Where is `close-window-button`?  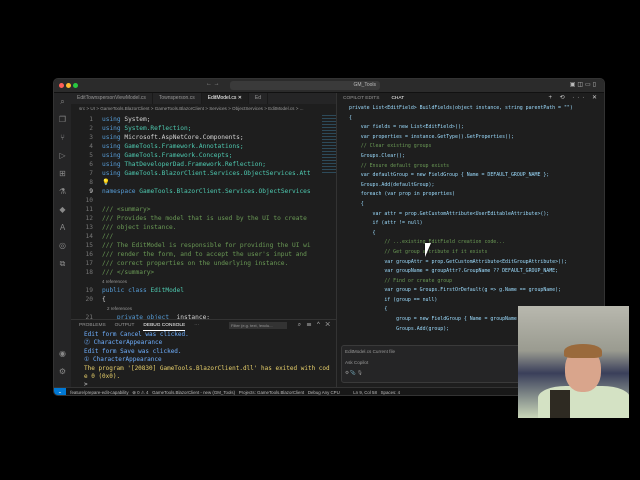
close-window-button is located at coordinates (61, 85).